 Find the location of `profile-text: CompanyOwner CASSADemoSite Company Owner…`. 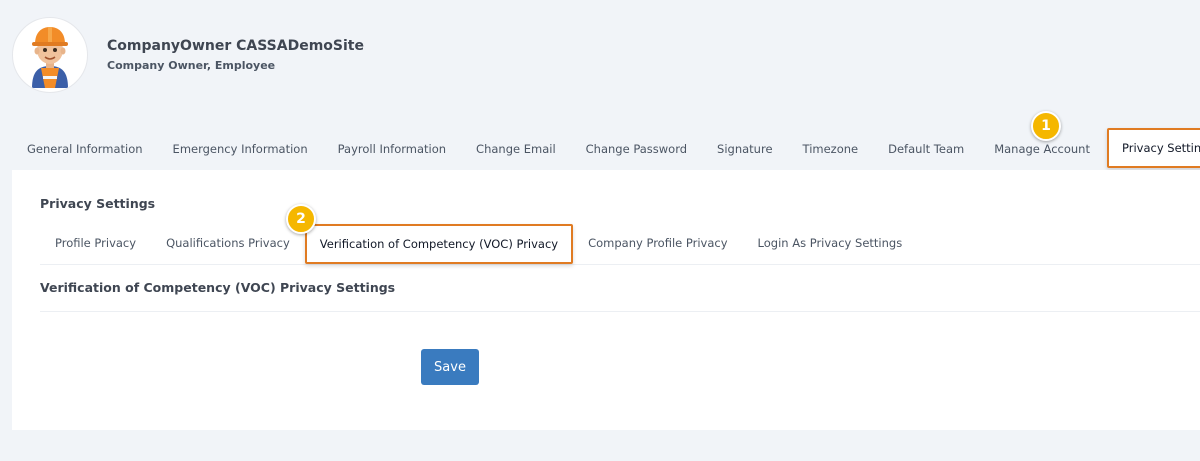

profile-text: CompanyOwner CASSADemoSite Company Owner… is located at coordinates (235, 55).